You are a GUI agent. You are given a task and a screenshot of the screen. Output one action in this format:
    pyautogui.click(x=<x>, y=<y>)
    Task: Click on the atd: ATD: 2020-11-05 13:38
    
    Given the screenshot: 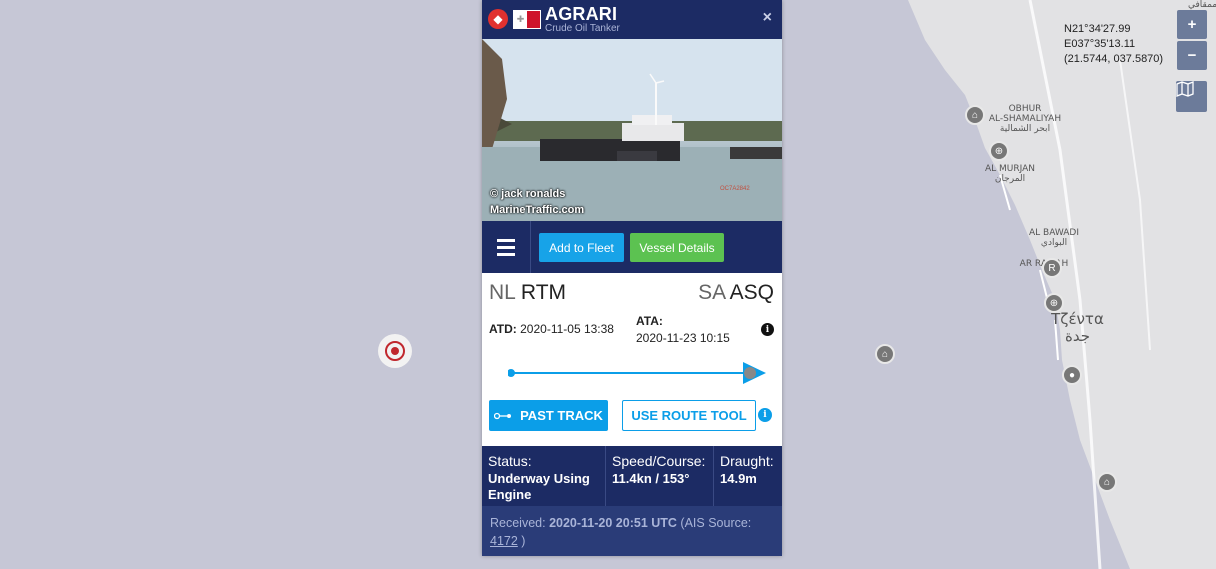 What is the action you would take?
    pyautogui.click(x=551, y=329)
    